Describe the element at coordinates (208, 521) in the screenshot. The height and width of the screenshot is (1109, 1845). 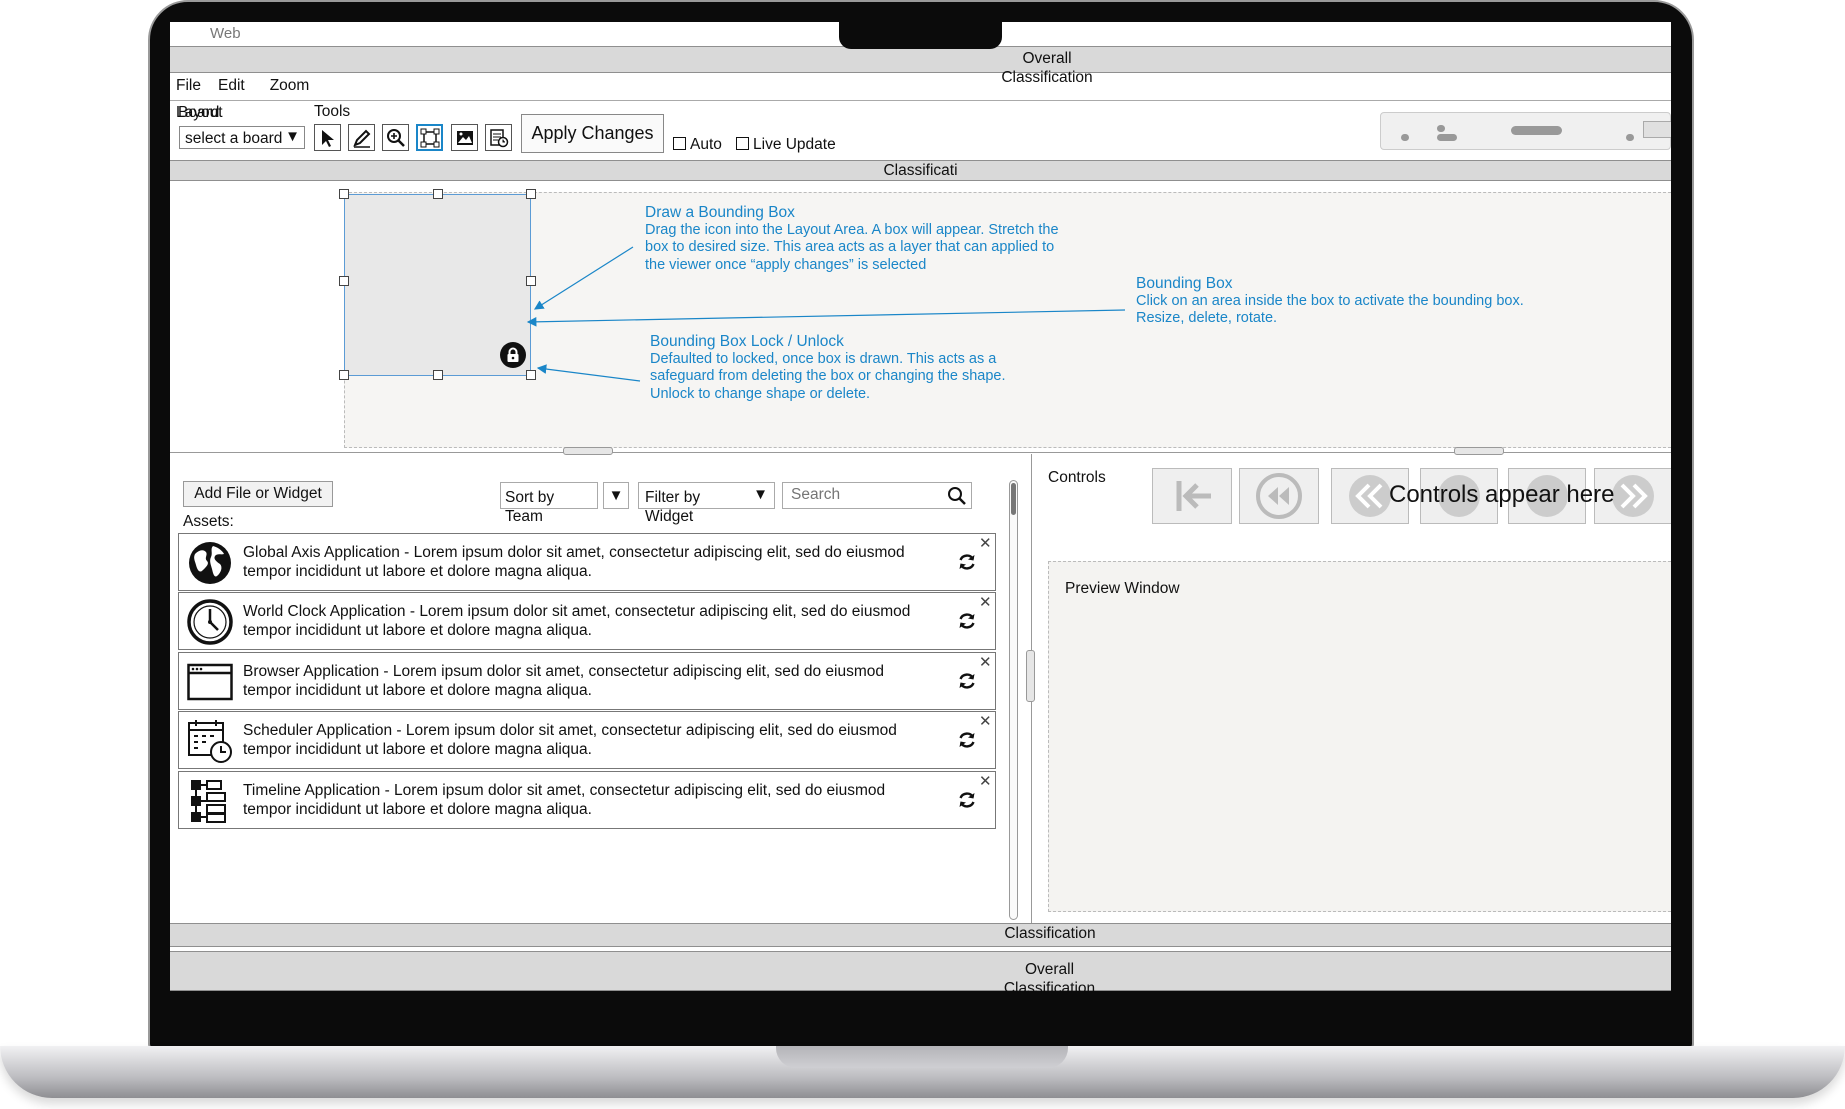
I see `assets-label: Assets:` at that location.